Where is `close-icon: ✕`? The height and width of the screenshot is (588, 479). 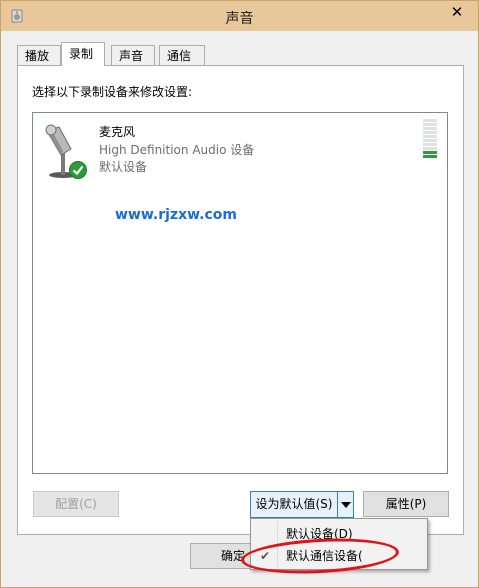 close-icon: ✕ is located at coordinates (457, 12).